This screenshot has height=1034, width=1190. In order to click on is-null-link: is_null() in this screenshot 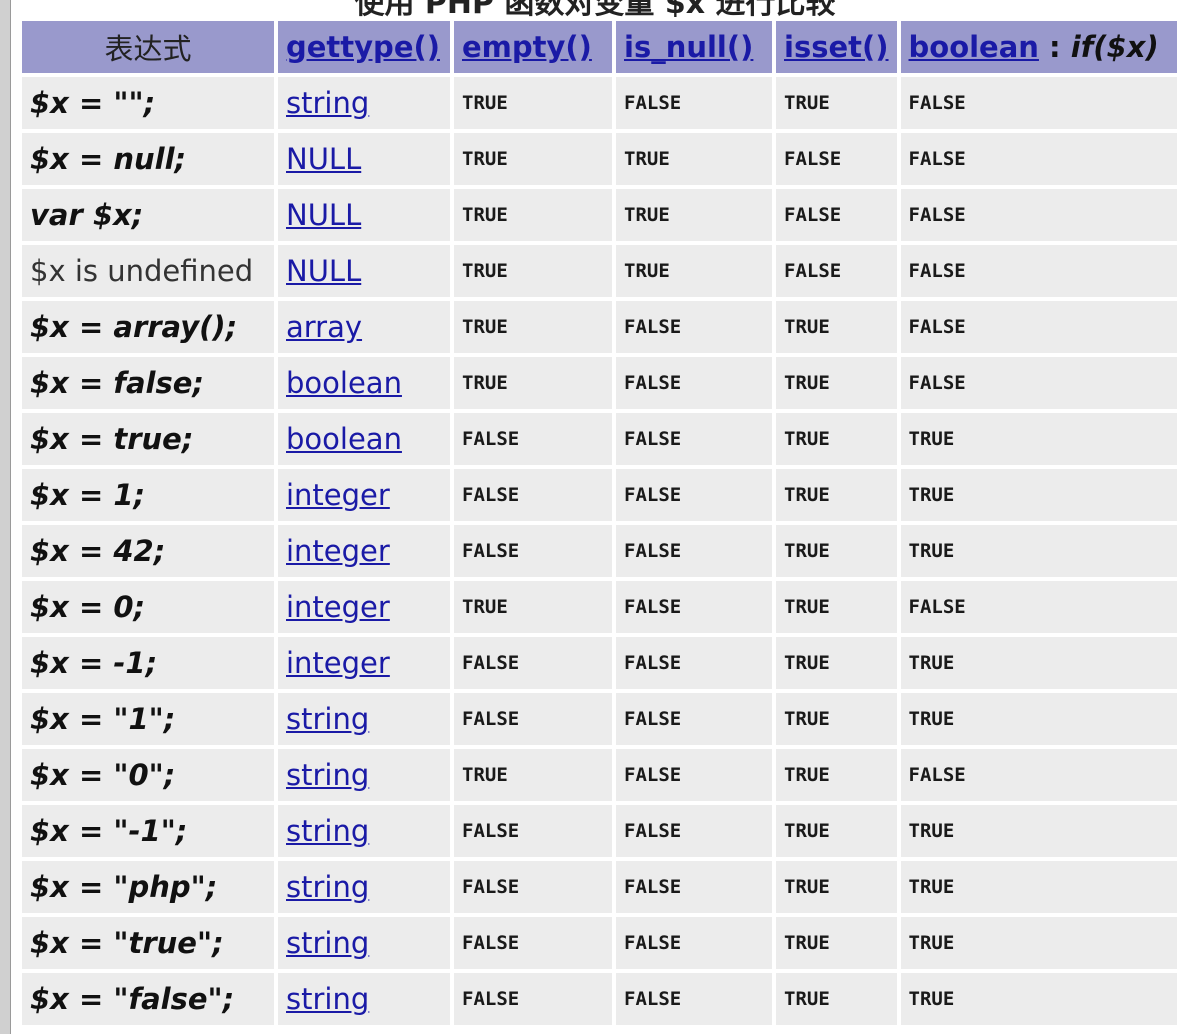, I will do `click(688, 47)`.